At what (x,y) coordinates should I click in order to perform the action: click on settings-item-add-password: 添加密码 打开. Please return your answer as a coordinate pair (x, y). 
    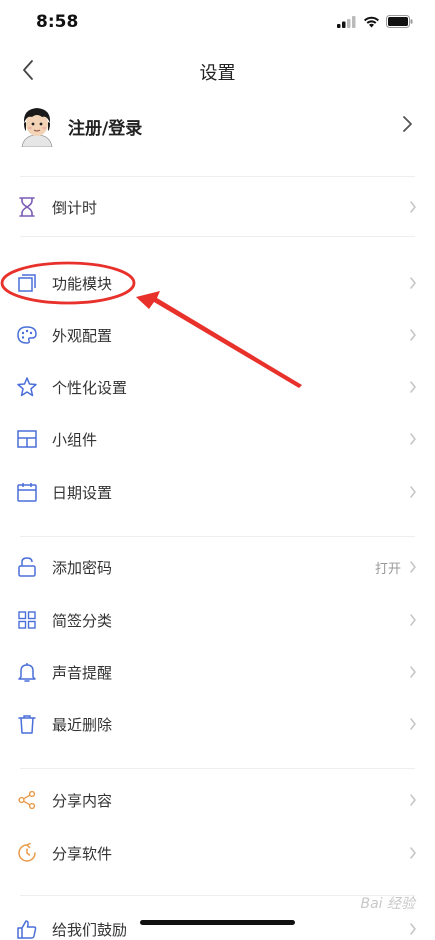
    Looking at the image, I should click on (217, 567).